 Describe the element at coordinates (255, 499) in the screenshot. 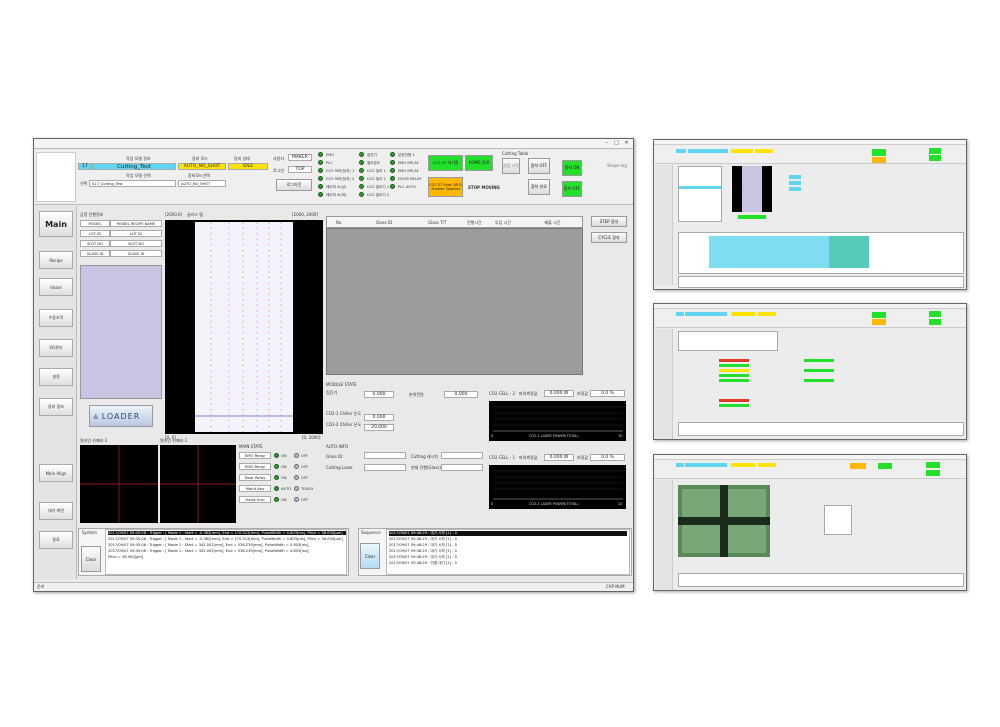

I see `main-state-label: Hand Grip` at that location.